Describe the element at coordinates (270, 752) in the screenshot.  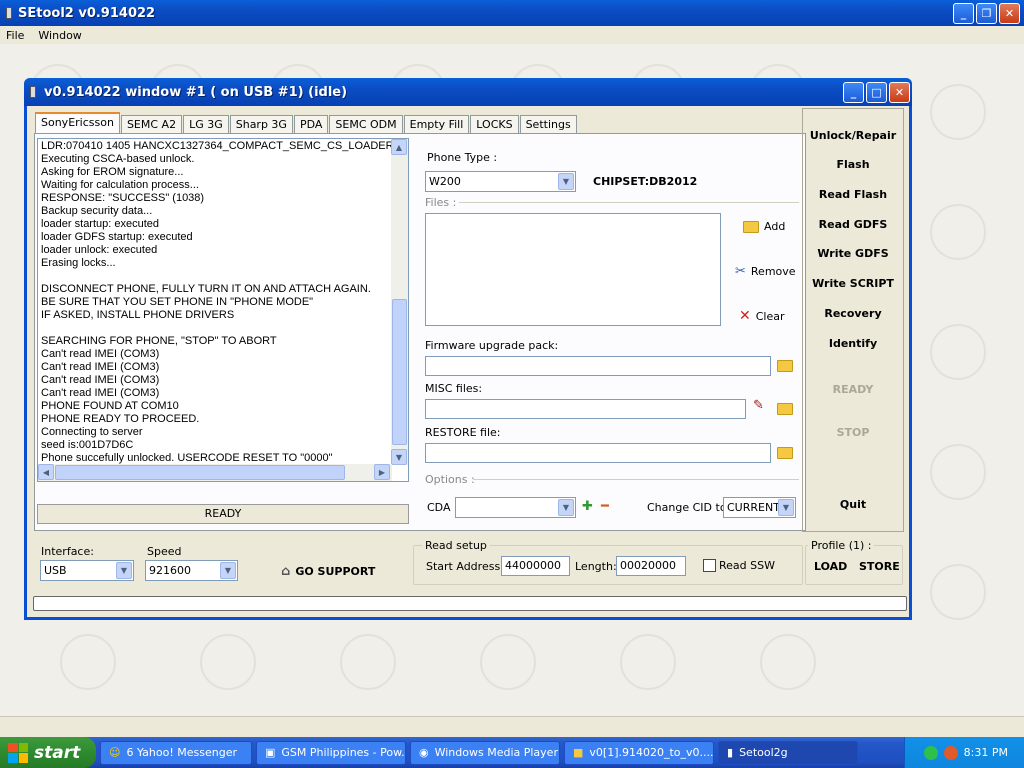
I see `browser-icon: ▣` at that location.